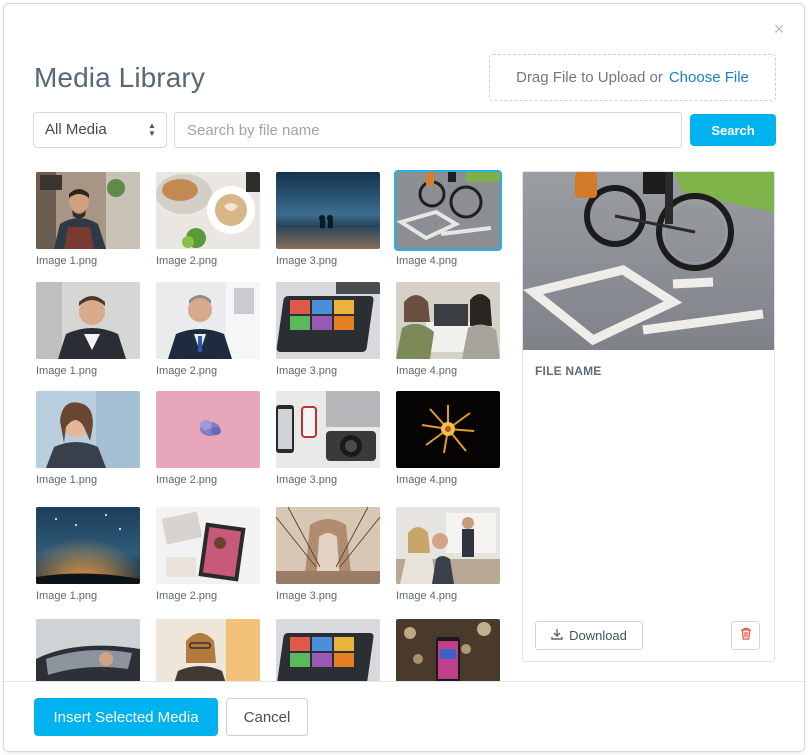 The image size is (808, 755). I want to click on choose-file-link: Choose File, so click(709, 77).